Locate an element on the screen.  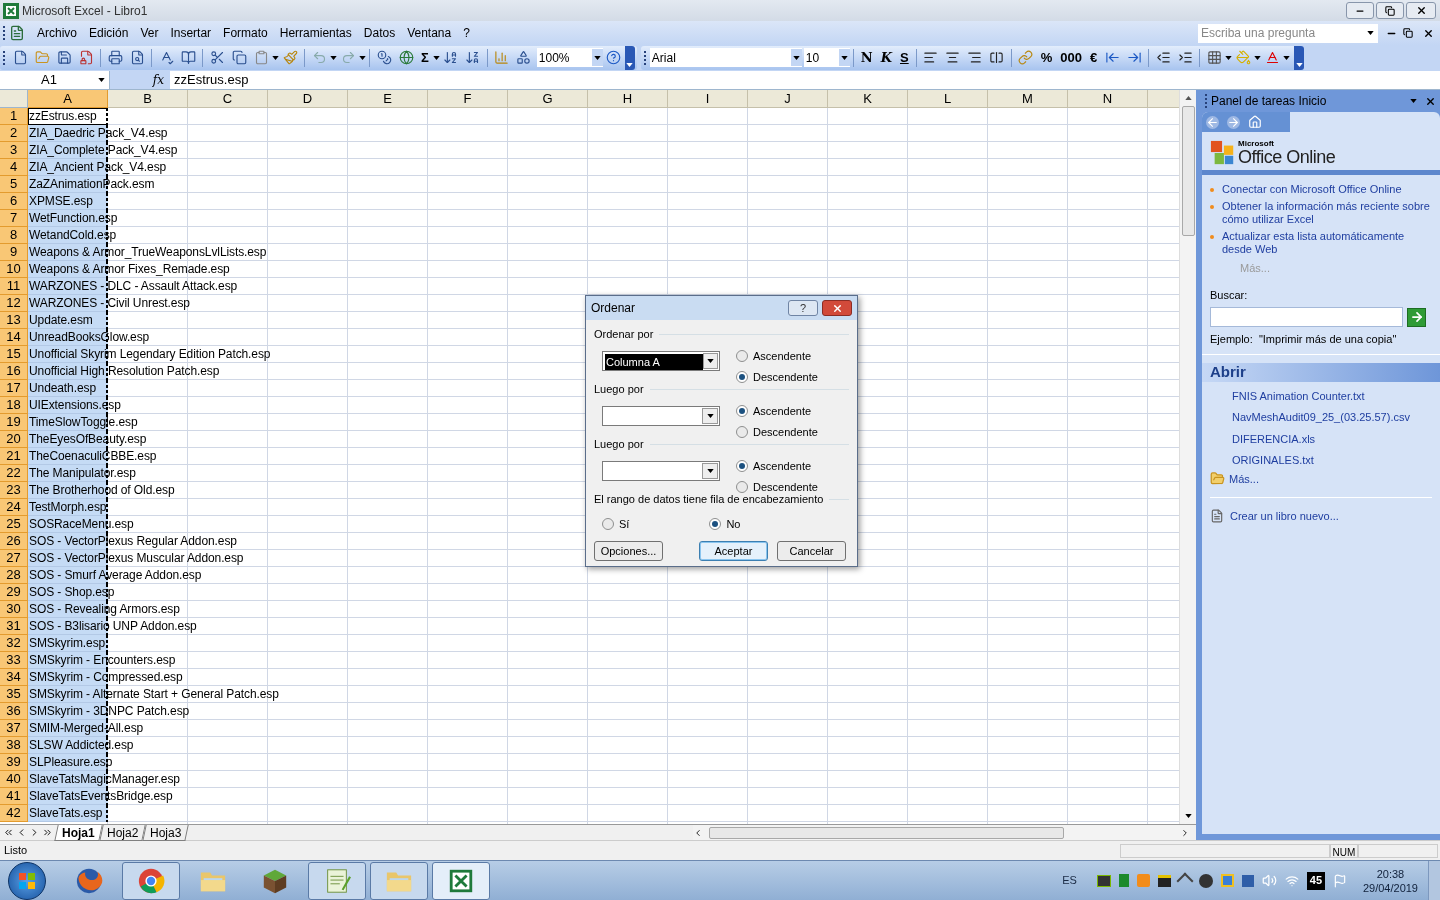
cut-icon is located at coordinates (217, 57).